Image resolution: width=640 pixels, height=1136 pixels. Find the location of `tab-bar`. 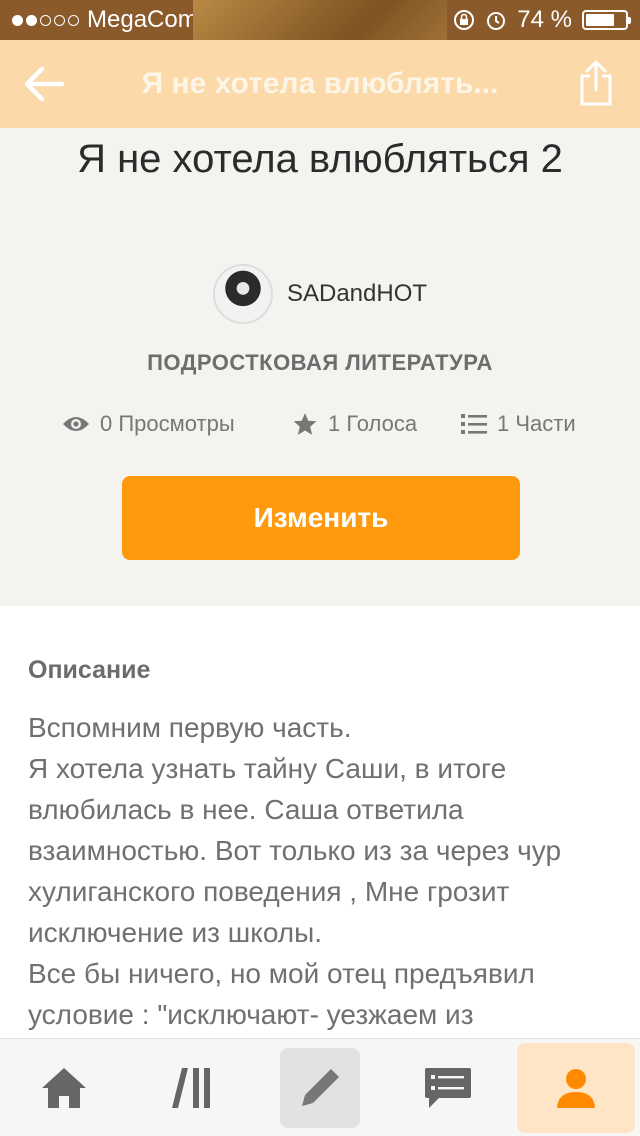

tab-bar is located at coordinates (320, 1087).